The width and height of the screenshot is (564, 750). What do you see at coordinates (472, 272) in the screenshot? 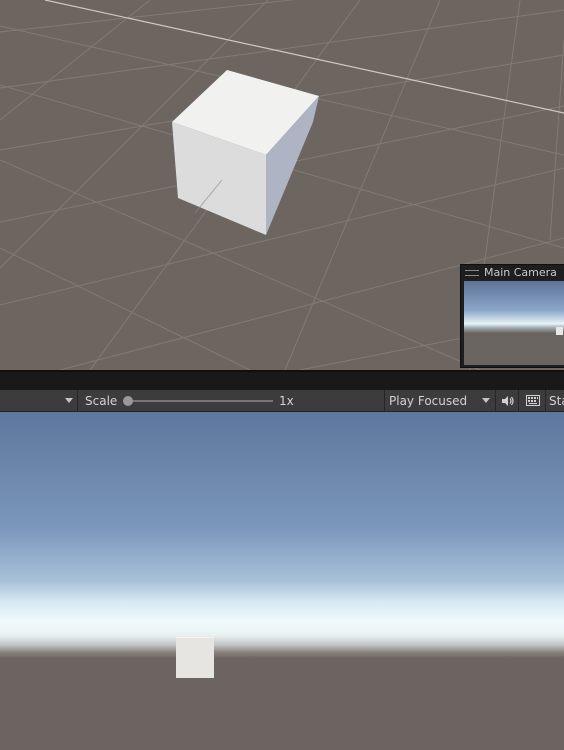
I see `drag-handle-icon` at bounding box center [472, 272].